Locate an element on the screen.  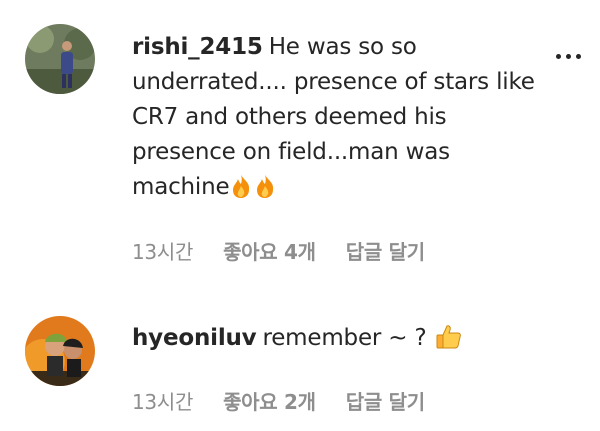
comment-meta: 13시간 좋아요 4개 답글 달기 is located at coordinates (278, 250).